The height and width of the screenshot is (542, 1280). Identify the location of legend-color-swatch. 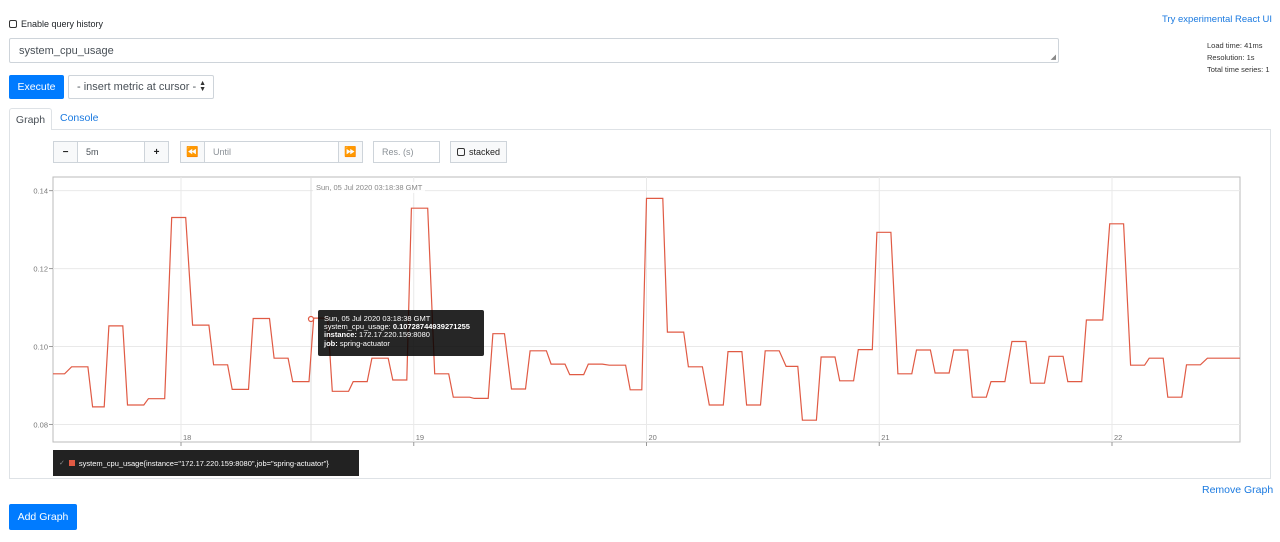
(71, 463).